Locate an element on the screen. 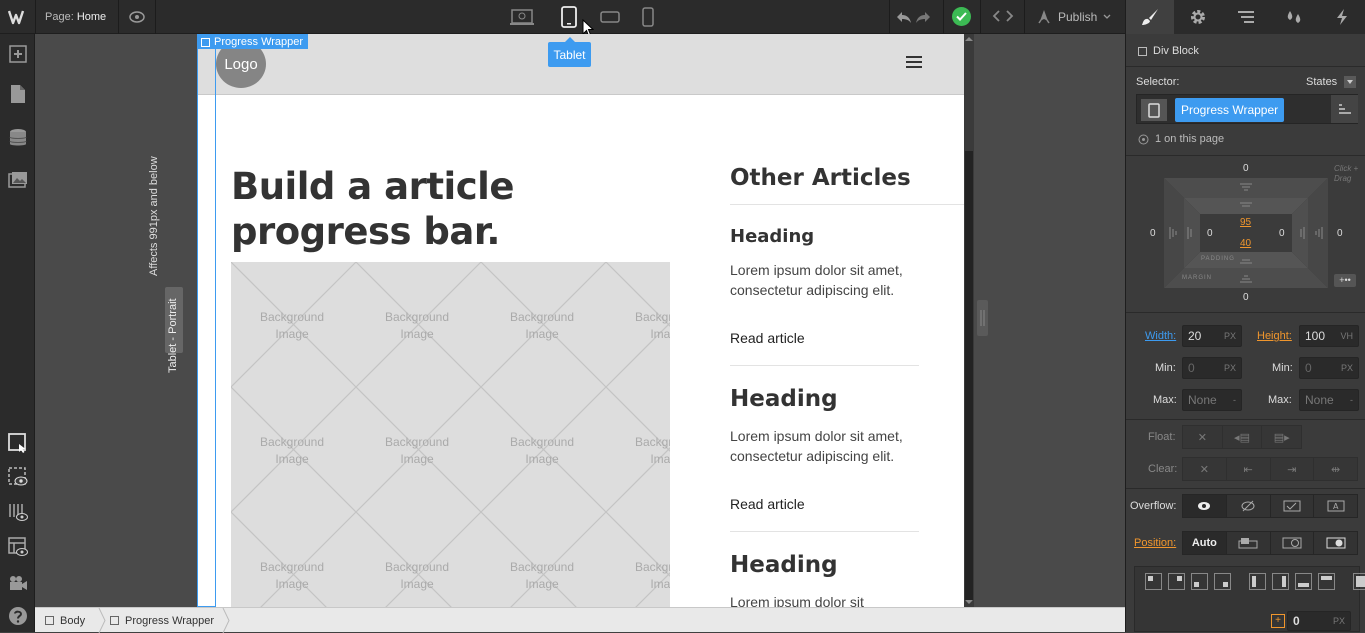  grid-overlay-icon is located at coordinates (18, 512).